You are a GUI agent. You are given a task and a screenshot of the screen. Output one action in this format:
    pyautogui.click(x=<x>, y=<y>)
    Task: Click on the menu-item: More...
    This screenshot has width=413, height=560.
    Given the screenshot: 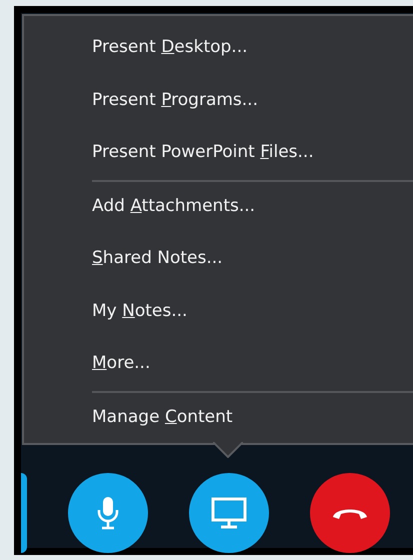 What is the action you would take?
    pyautogui.click(x=218, y=363)
    